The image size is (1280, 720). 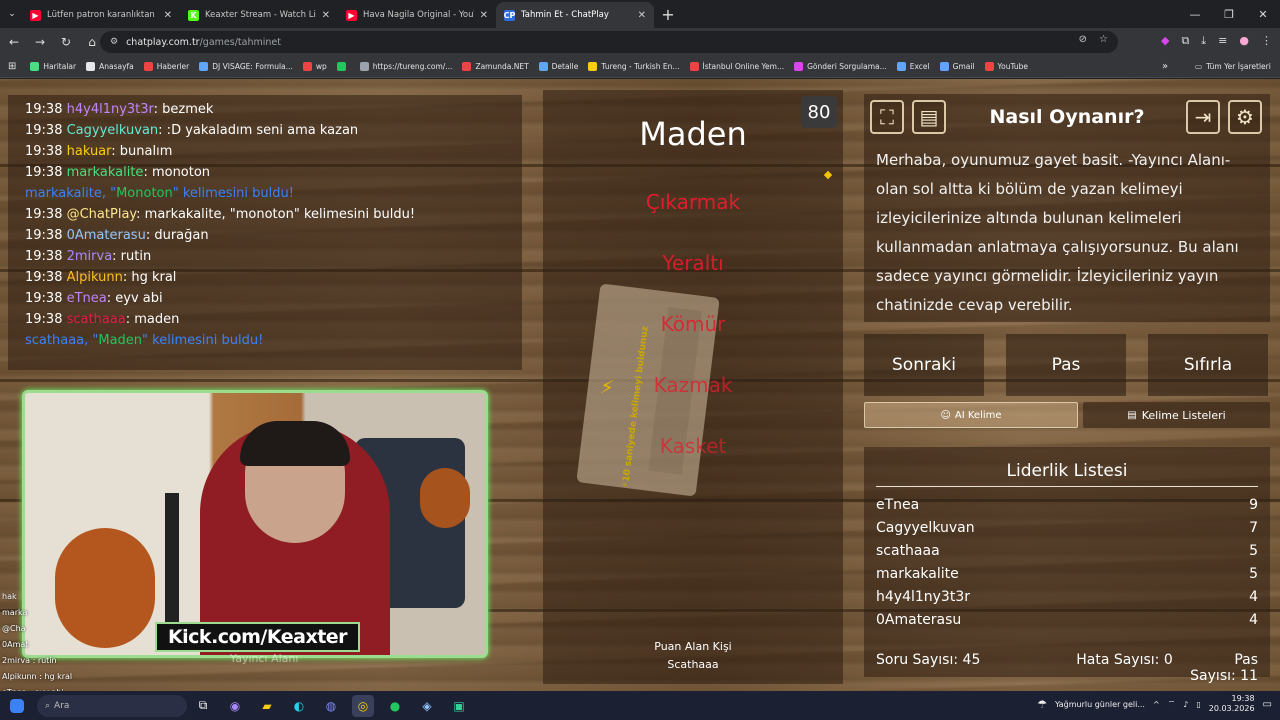 What do you see at coordinates (1195, 14) in the screenshot?
I see `minimize-icon: —` at bounding box center [1195, 14].